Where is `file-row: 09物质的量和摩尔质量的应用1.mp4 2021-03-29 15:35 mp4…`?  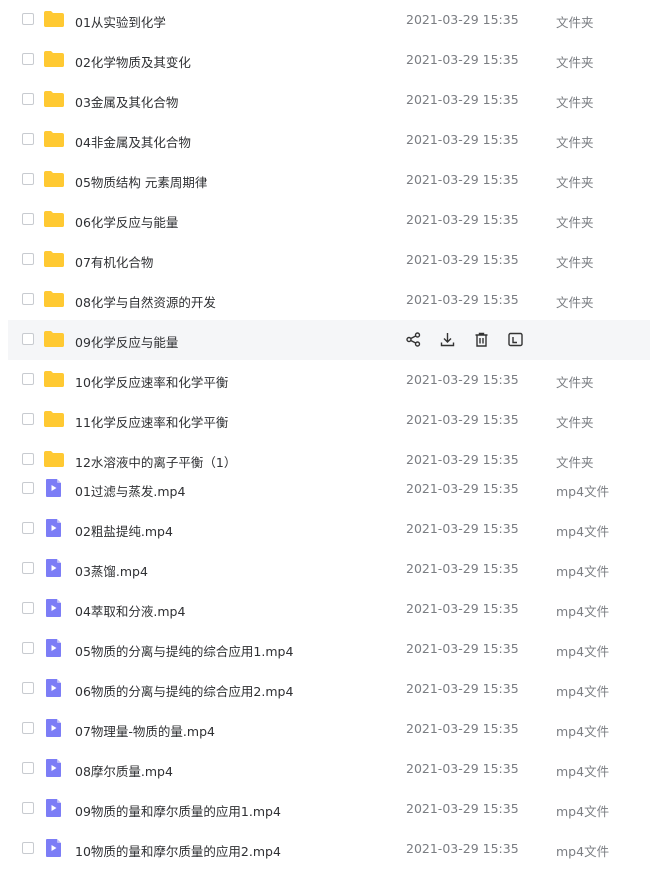 file-row: 09物质的量和摩尔质量的应用1.mp4 2021-03-29 15:35 mp4… is located at coordinates (329, 809).